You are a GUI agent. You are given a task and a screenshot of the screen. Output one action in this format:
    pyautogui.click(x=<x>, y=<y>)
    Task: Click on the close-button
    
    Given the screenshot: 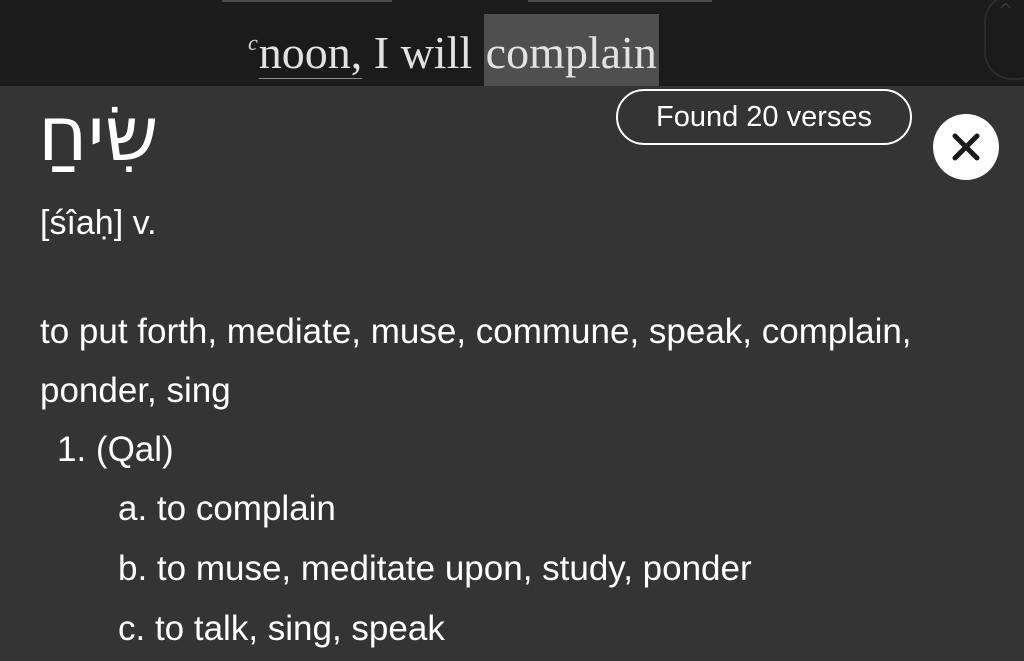 What is the action you would take?
    pyautogui.click(x=966, y=147)
    